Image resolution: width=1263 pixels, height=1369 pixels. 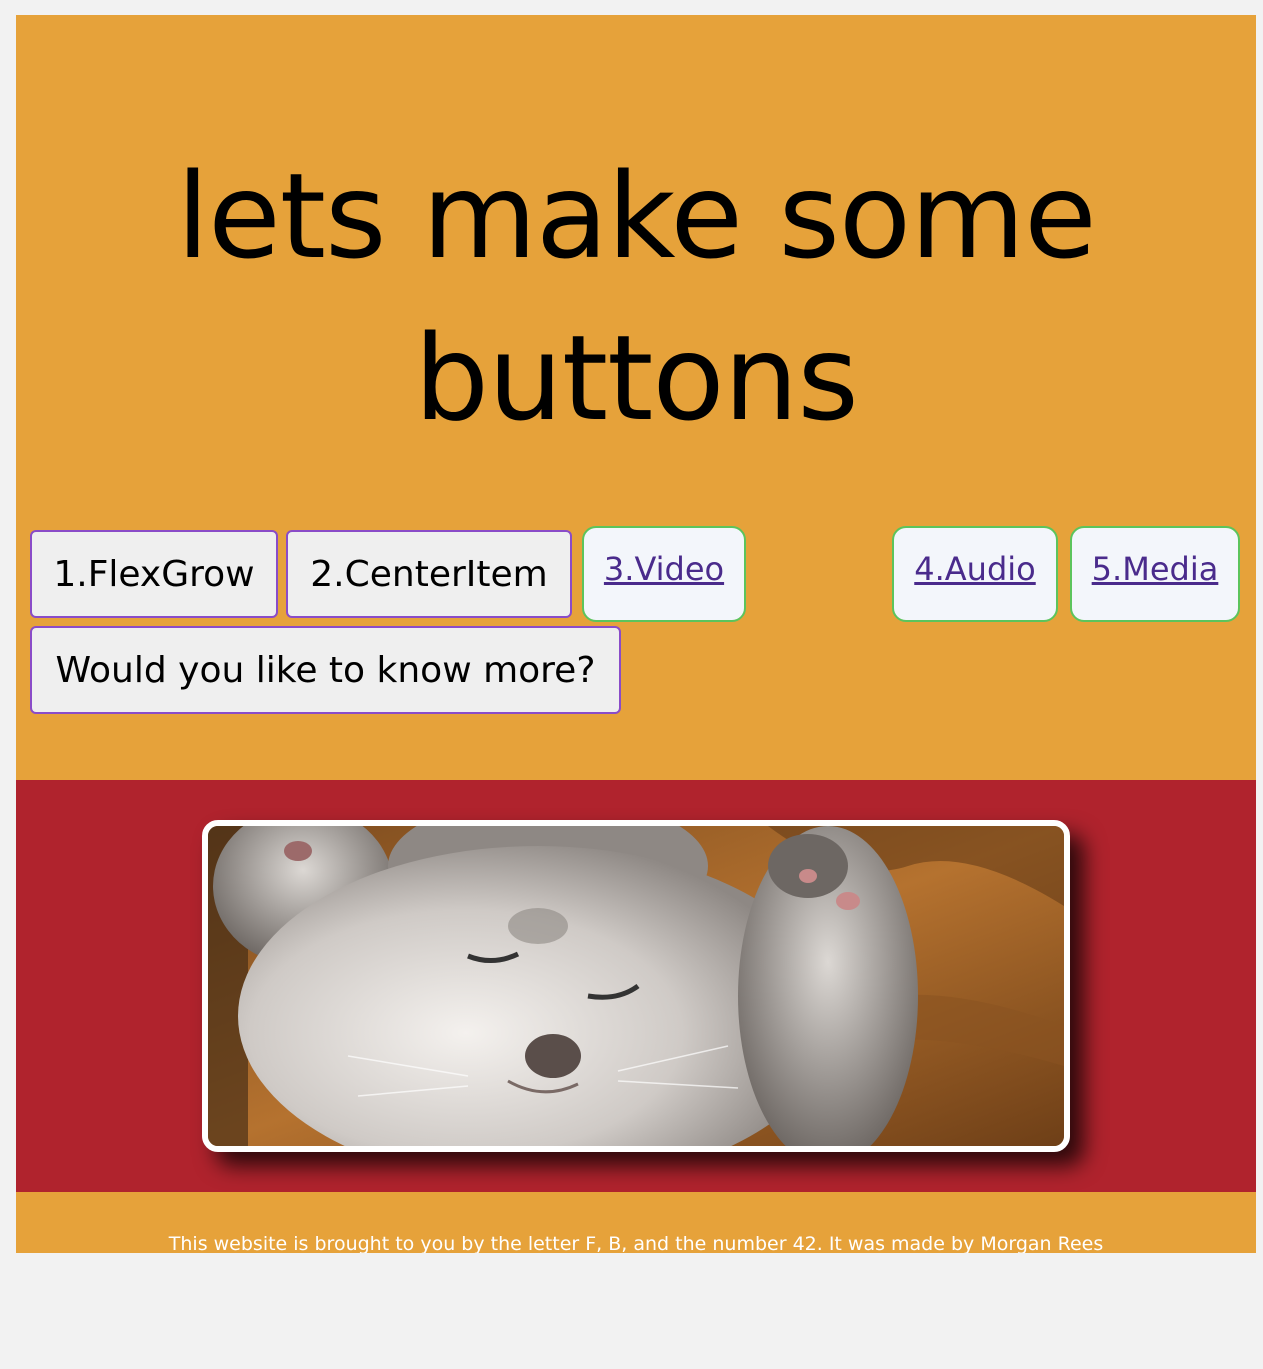 I want to click on flexgrow-button: 1.FlexGrow, so click(x=154, y=574).